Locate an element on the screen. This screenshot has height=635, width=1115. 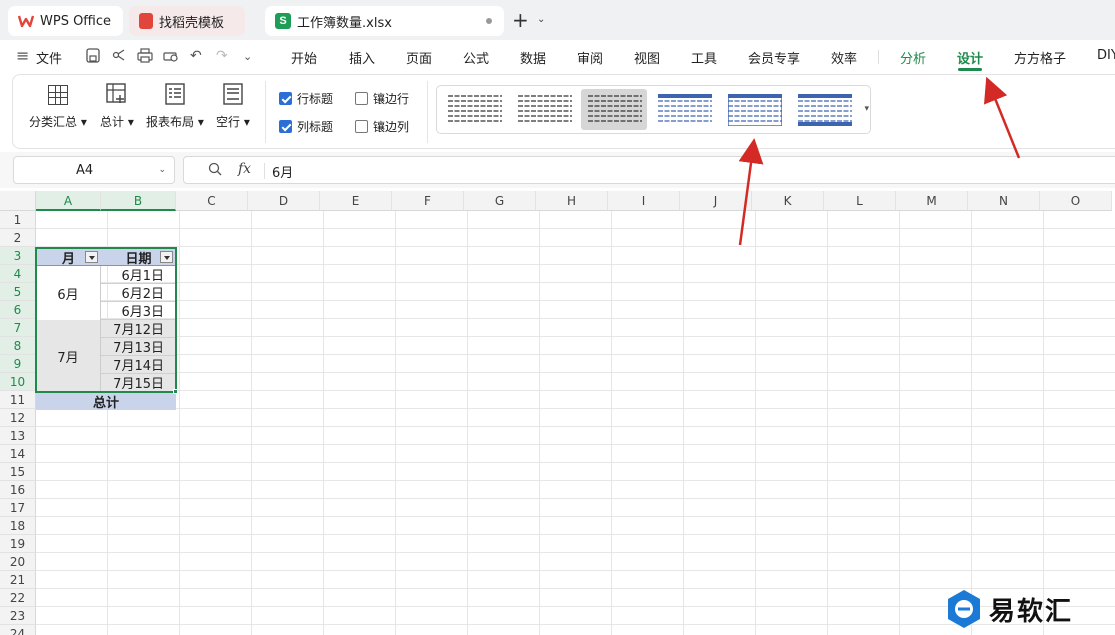
column-header-b: B is located at coordinates (138, 201).